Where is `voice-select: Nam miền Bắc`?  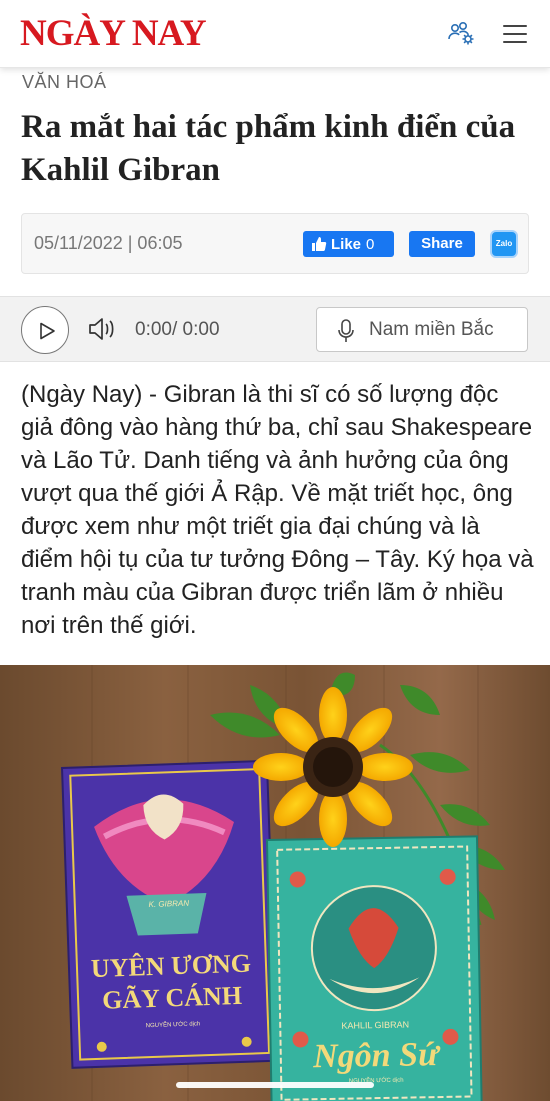 voice-select: Nam miền Bắc is located at coordinates (422, 329).